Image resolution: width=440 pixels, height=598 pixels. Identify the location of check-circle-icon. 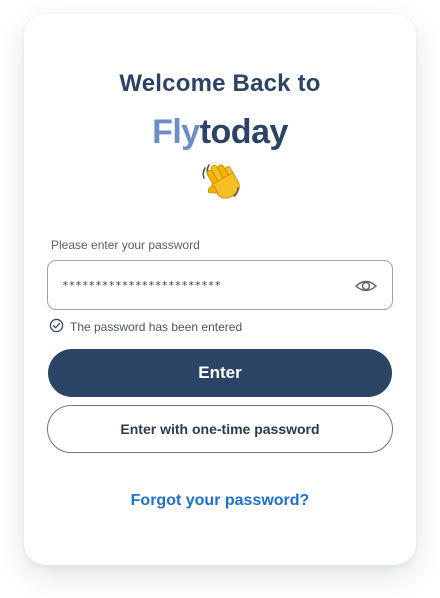
(56, 327).